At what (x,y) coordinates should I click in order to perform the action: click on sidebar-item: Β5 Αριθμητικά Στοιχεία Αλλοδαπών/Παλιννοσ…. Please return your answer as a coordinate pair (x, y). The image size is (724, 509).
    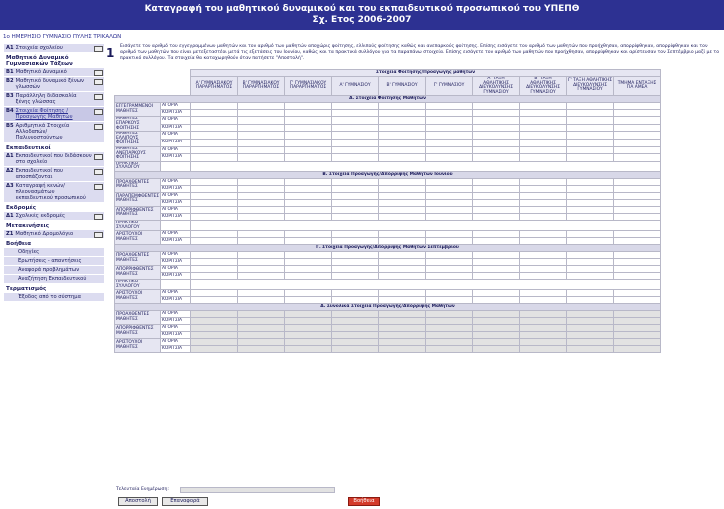
    Looking at the image, I should click on (54, 132).